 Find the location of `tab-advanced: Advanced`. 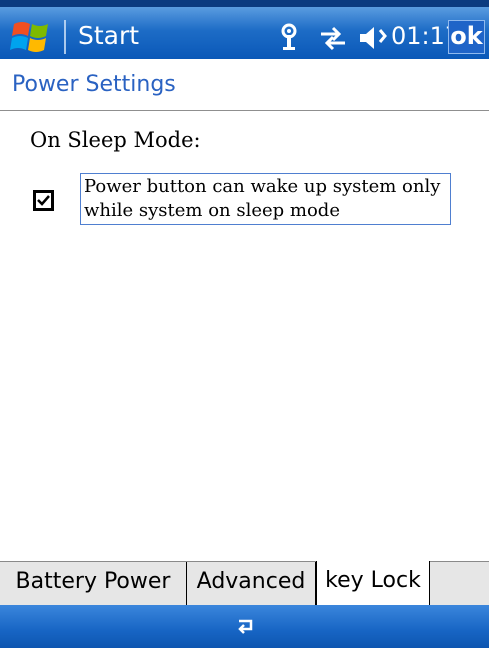

tab-advanced: Advanced is located at coordinates (251, 583).